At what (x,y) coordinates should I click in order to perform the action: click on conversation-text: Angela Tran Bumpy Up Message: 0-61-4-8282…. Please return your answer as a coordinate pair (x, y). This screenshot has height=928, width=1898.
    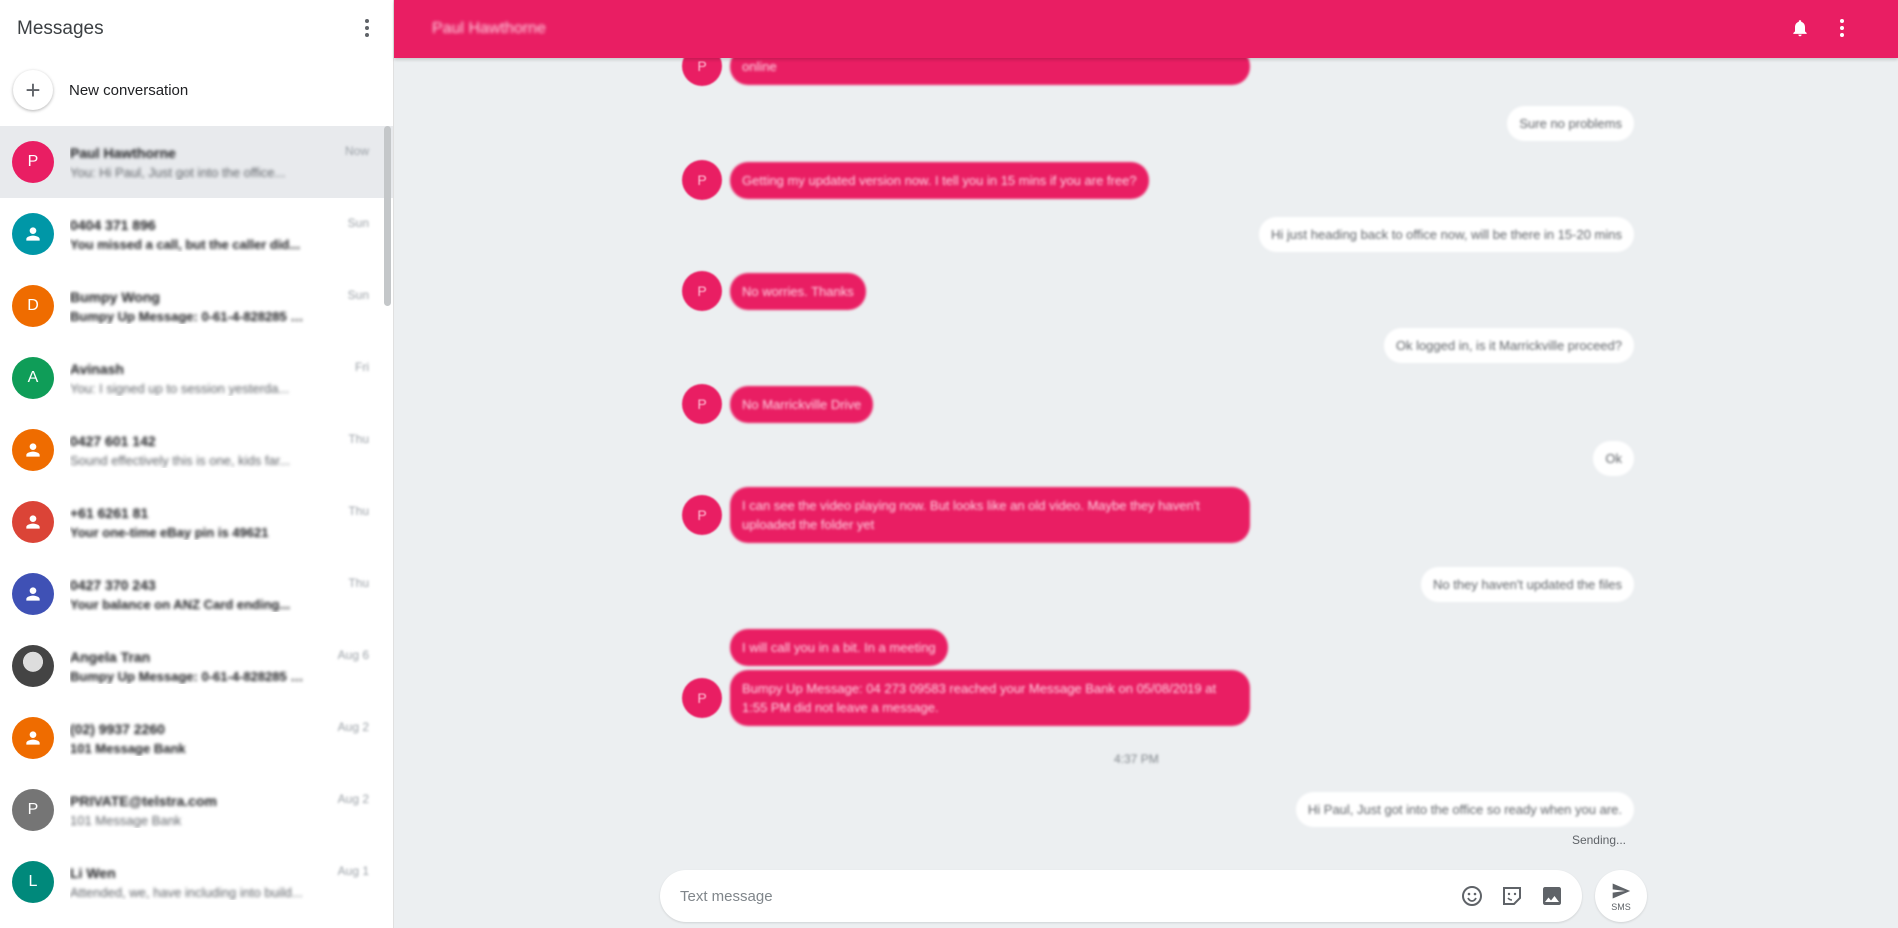
    Looking at the image, I should click on (189, 666).